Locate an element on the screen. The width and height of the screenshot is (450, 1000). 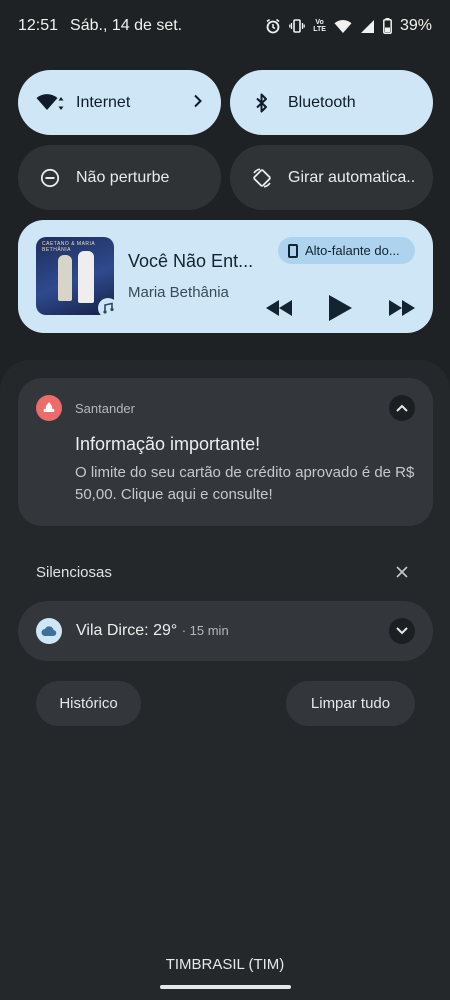
weather-notification: Vila Dirce: 29° · 15 min is located at coordinates (225, 631).